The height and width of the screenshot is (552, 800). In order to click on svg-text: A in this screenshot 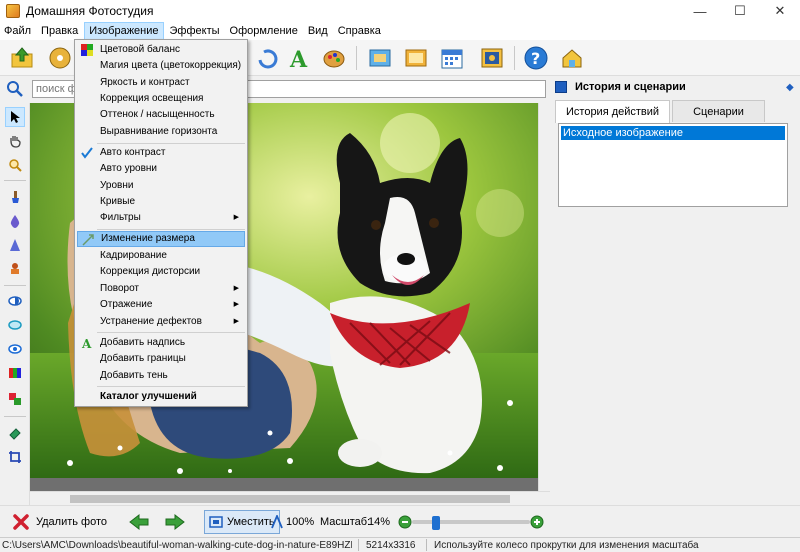, I will do `click(298, 58)`.